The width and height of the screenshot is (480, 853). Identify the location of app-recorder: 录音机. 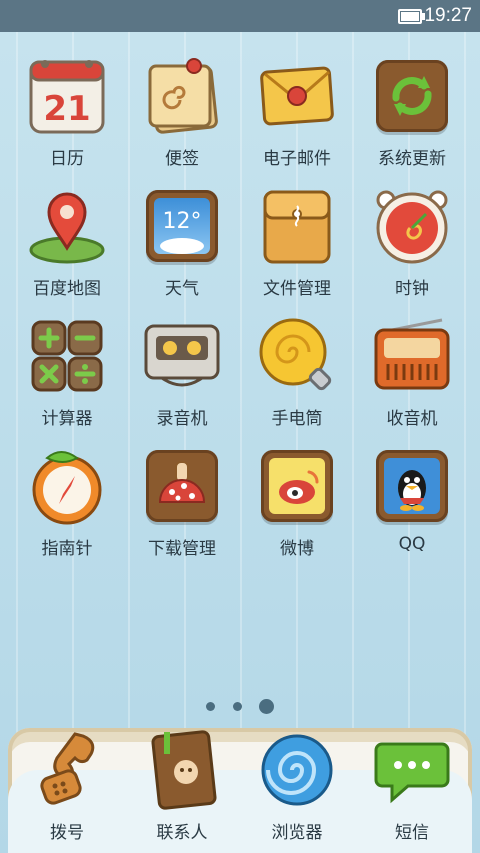
(182, 372).